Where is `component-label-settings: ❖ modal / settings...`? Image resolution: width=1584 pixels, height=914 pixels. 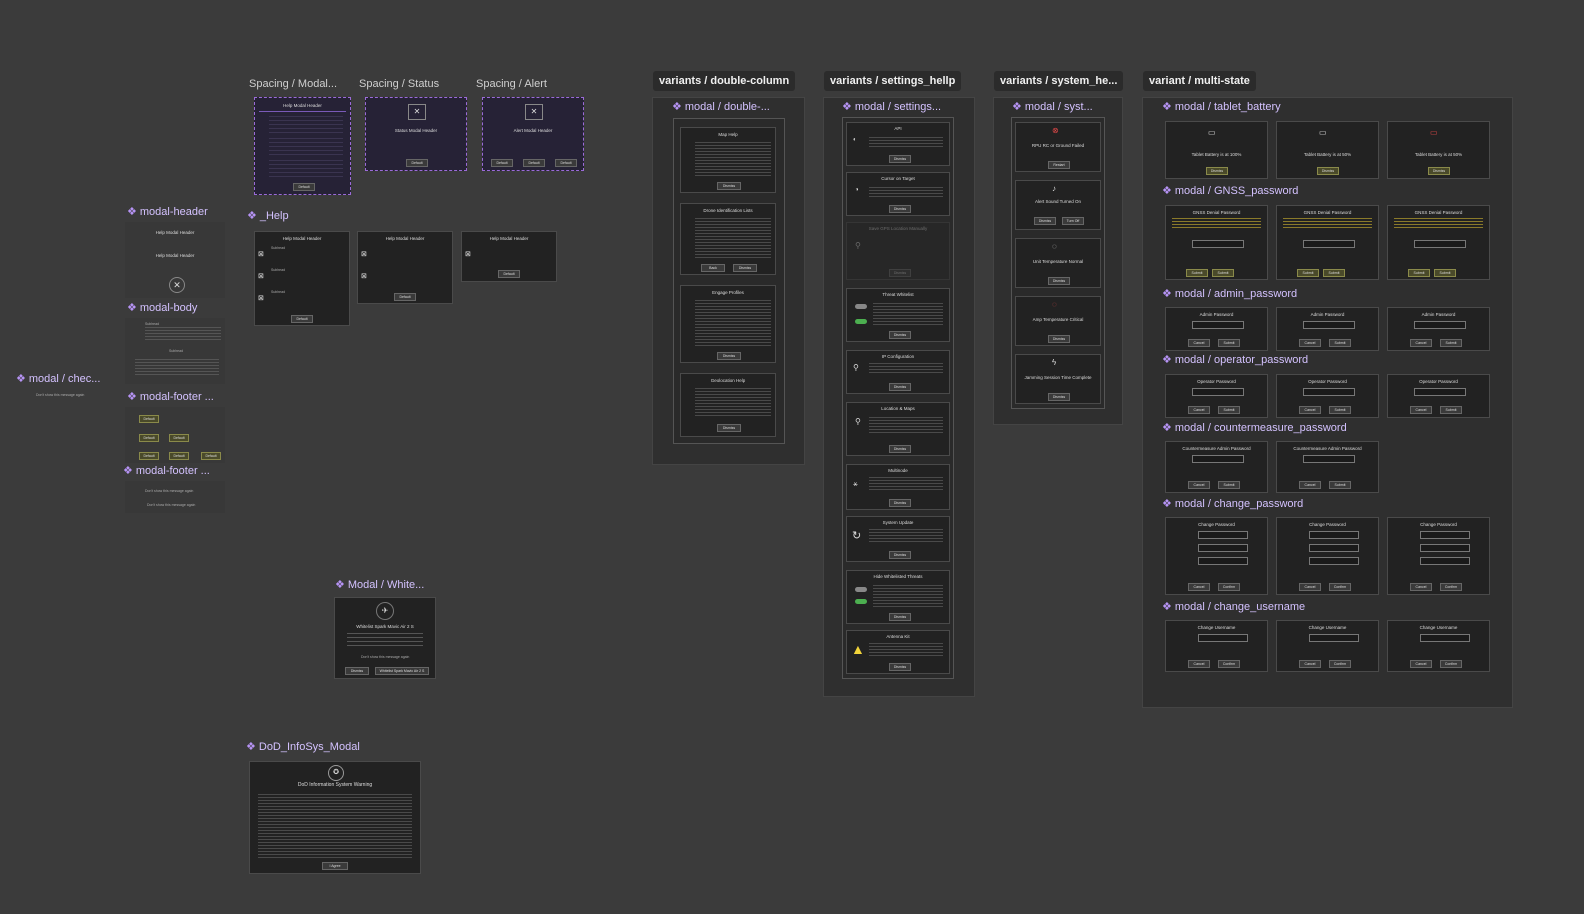 component-label-settings: ❖ modal / settings... is located at coordinates (891, 106).